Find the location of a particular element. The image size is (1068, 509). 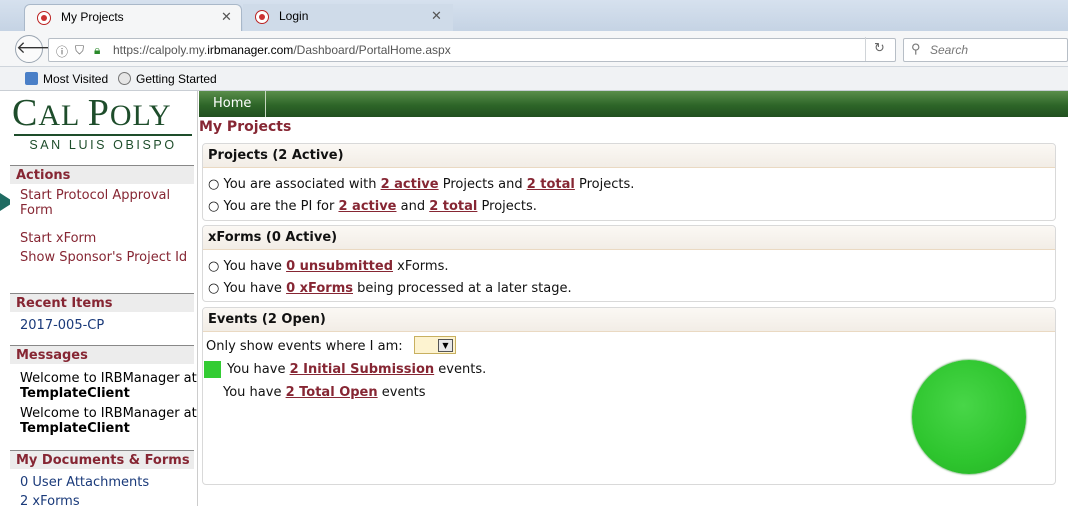

events-filter-label: Only show events where I am: is located at coordinates (304, 346).